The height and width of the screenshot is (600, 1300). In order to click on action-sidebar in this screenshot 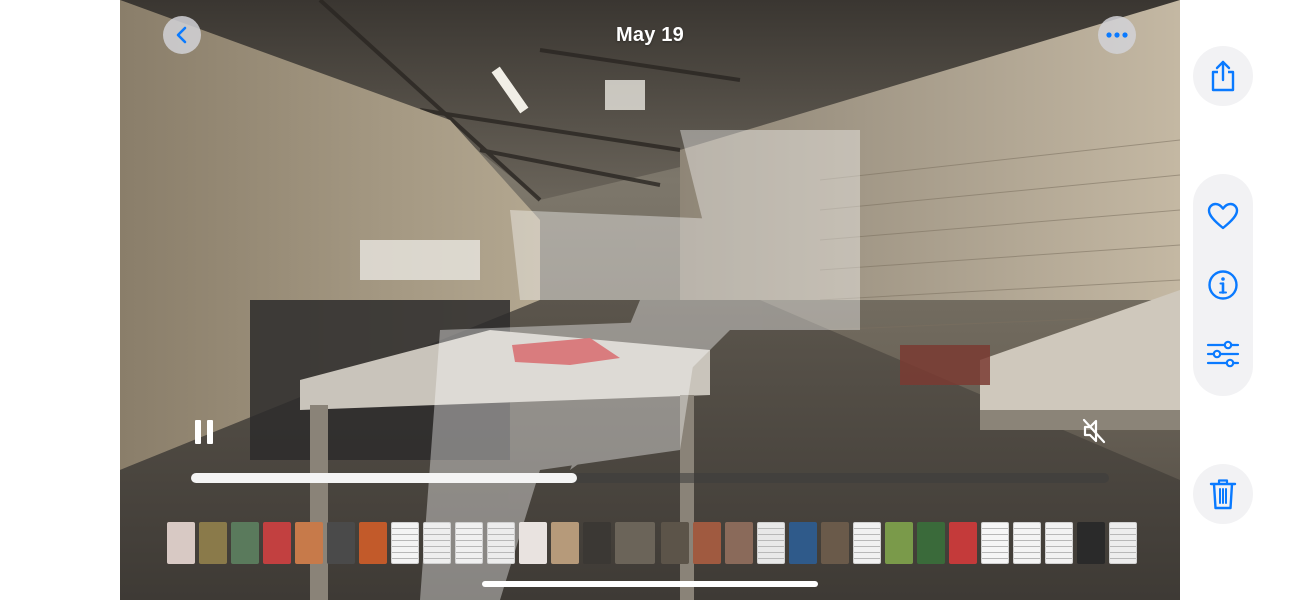, I will do `click(1240, 300)`.